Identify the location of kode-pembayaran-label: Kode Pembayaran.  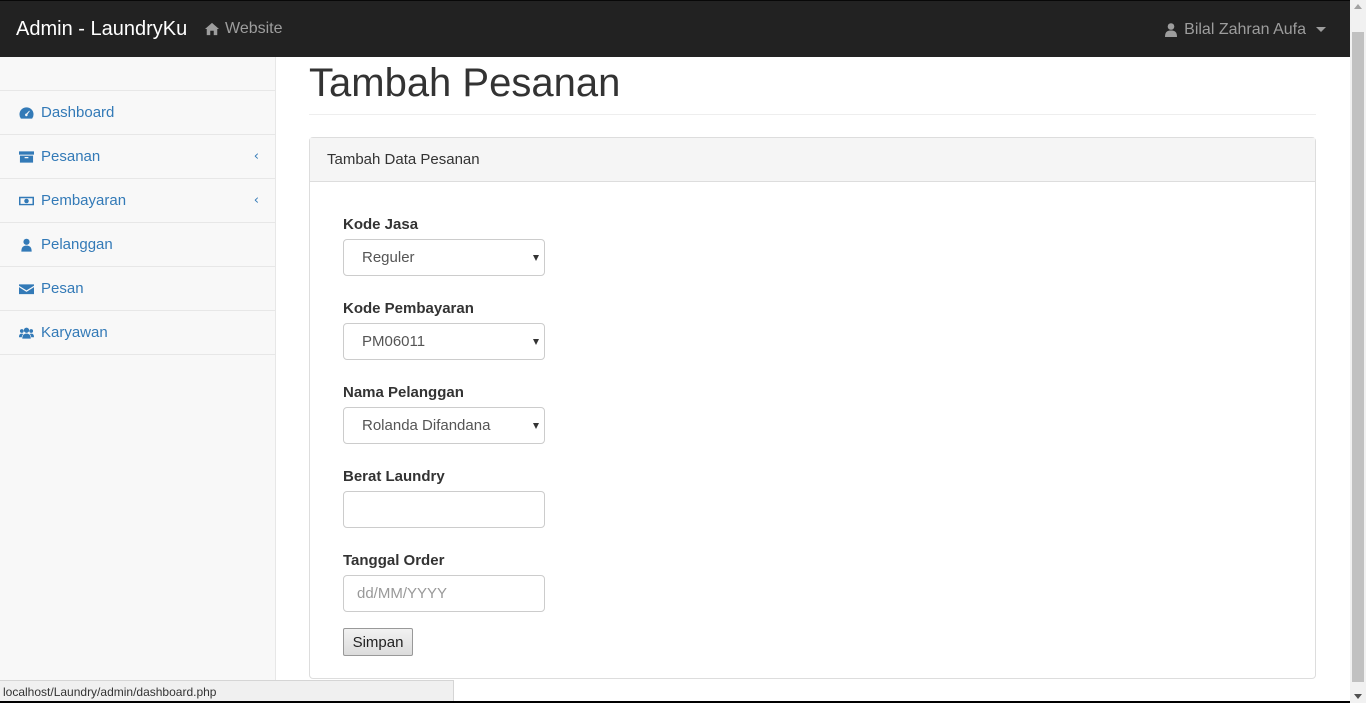
(408, 308).